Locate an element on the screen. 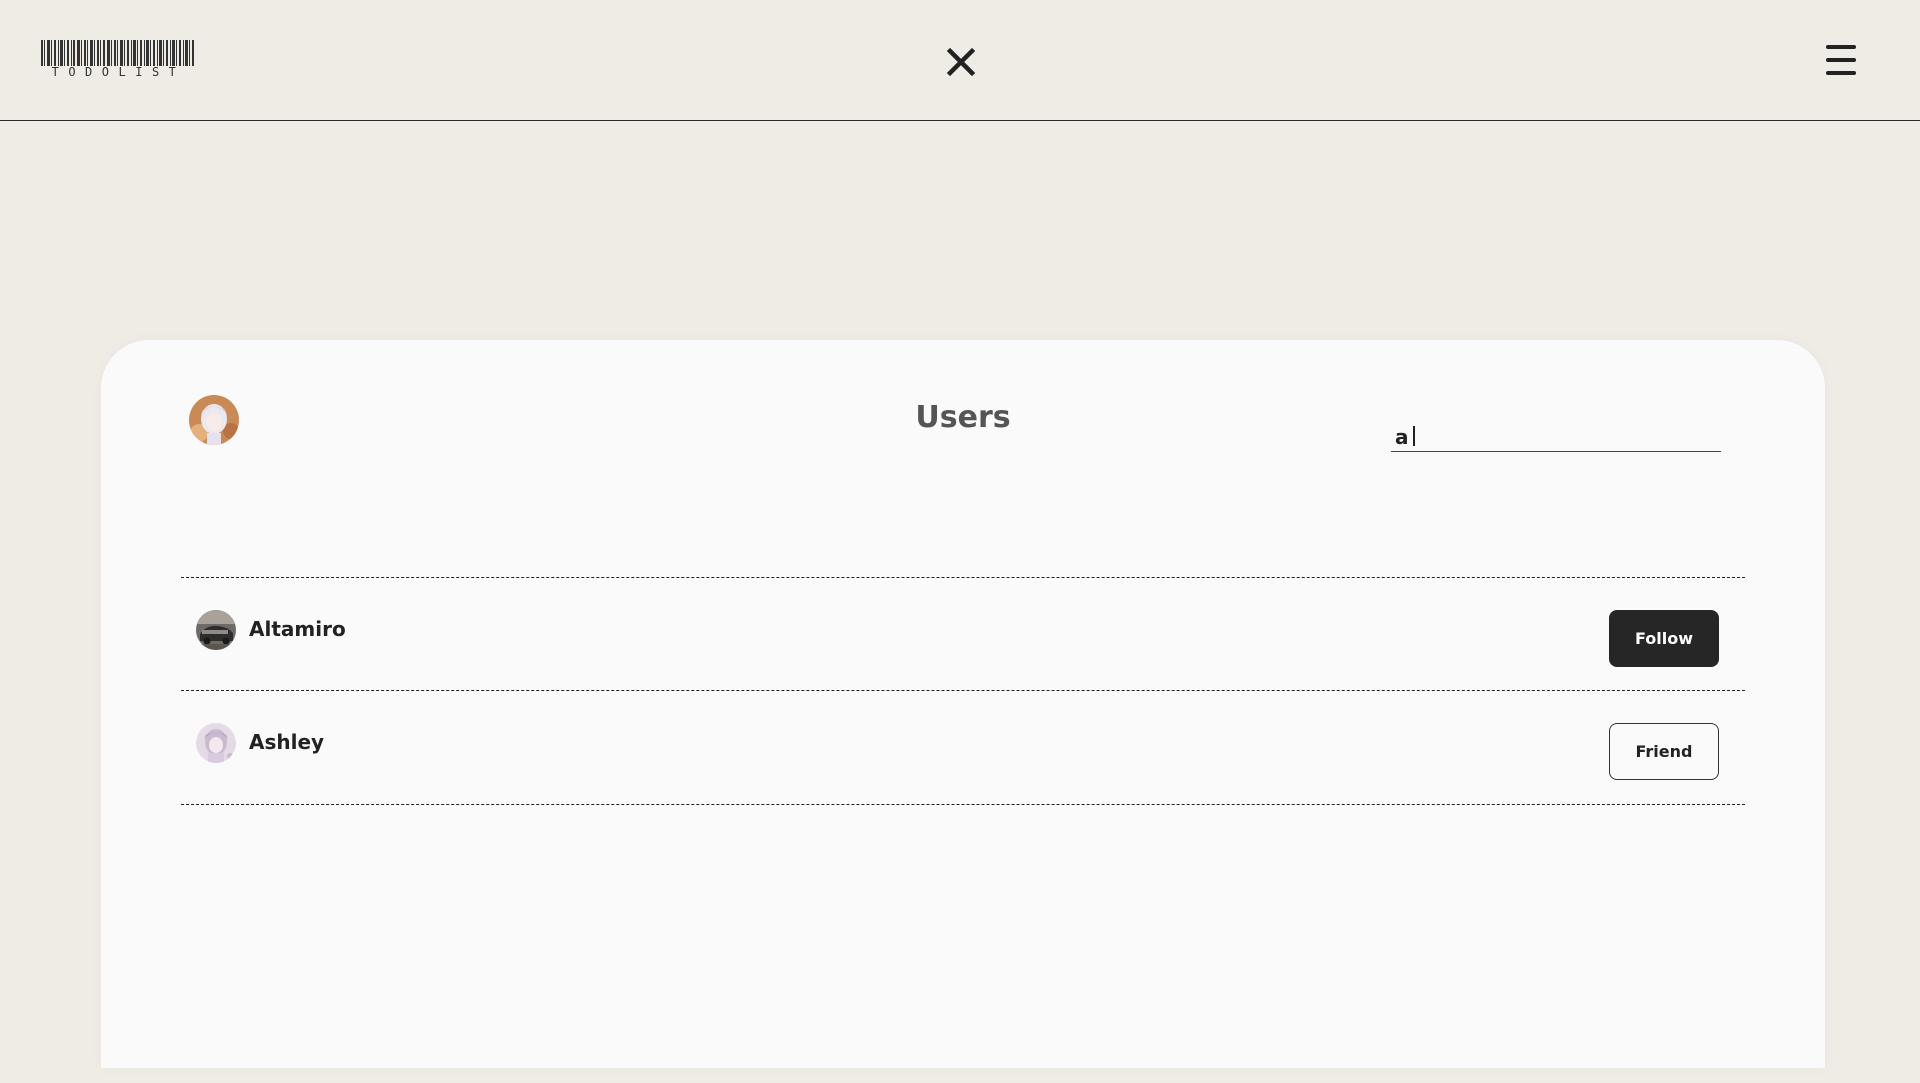 This screenshot has width=1920, height=1083. search-field is located at coordinates (1556, 437).